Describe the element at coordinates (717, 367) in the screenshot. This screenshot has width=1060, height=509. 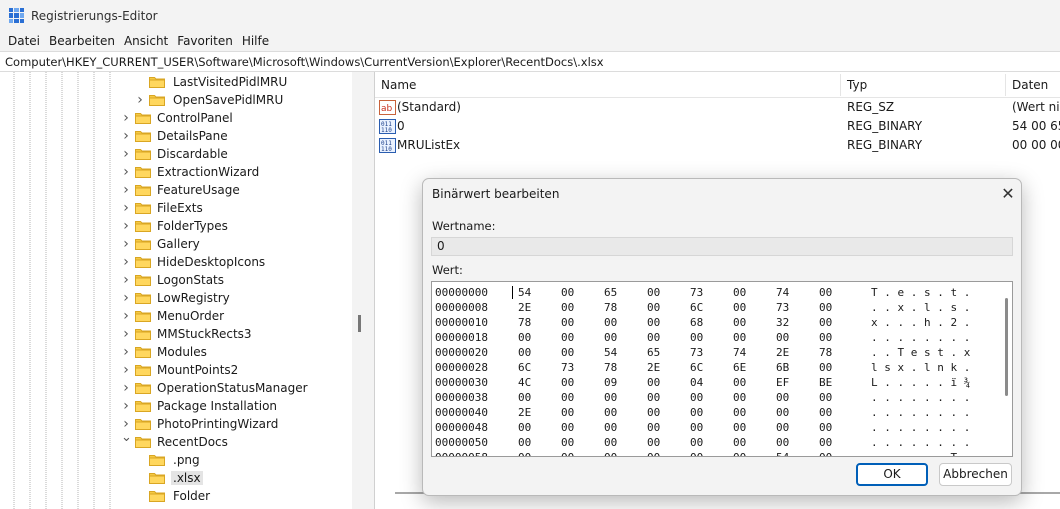
I see `hex-row: 00000028 6C 73 78 2E 6C 6E 6B 00 l s x . l n k .` at that location.